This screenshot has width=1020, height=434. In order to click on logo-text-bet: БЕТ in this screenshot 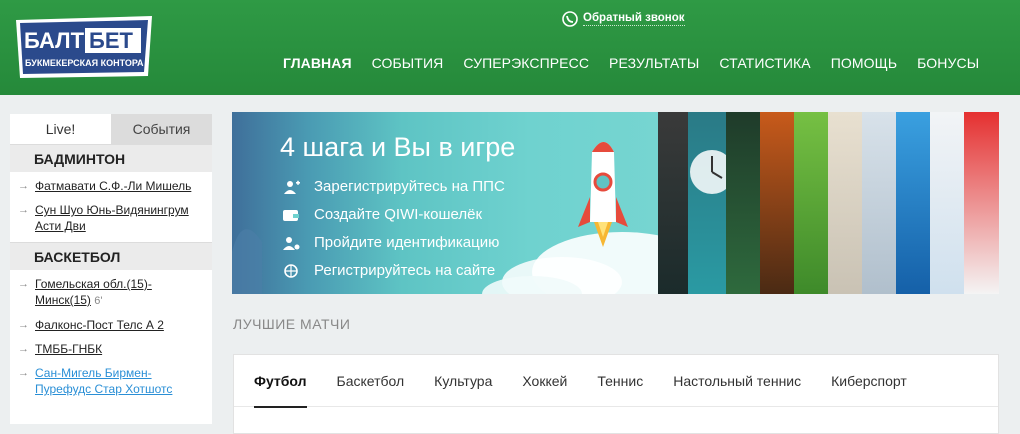, I will do `click(111, 40)`.